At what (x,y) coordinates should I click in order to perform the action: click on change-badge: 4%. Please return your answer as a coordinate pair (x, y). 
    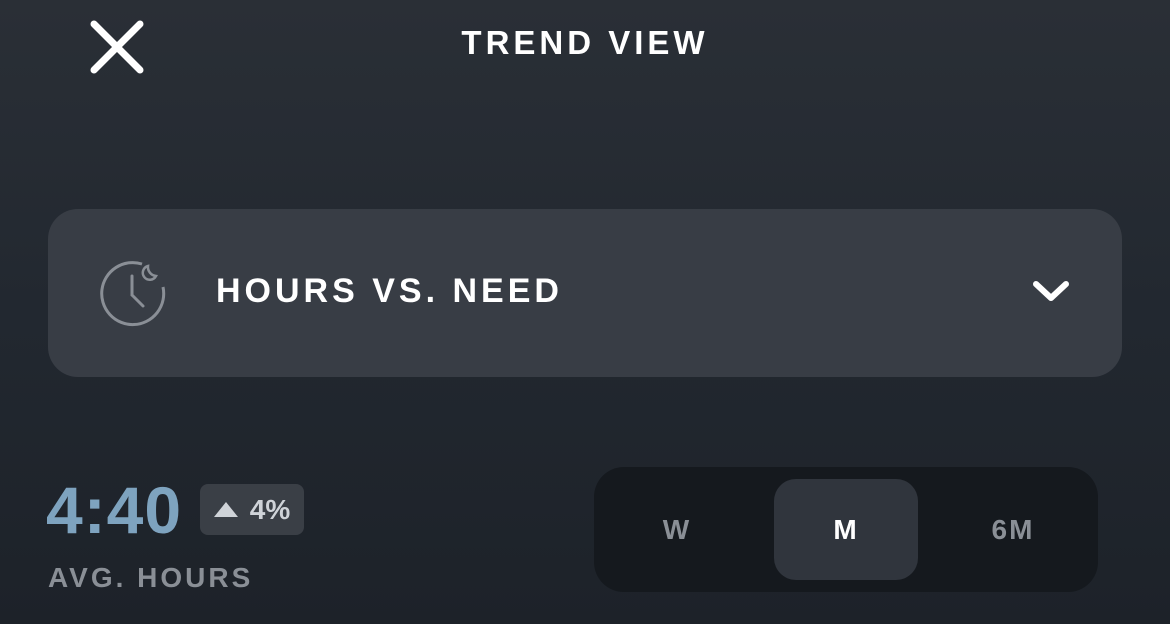
    Looking at the image, I should click on (252, 509).